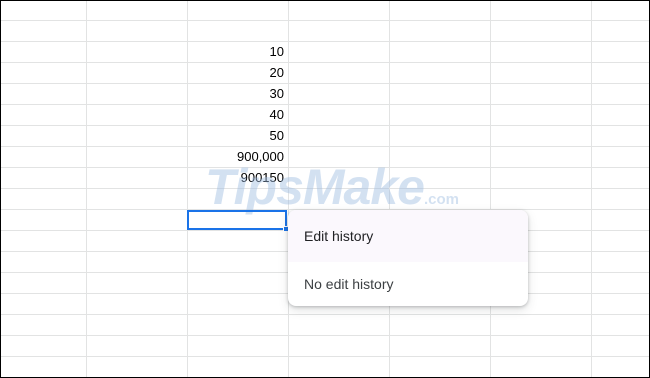 This screenshot has height=378, width=650. What do you see at coordinates (238, 157) in the screenshot?
I see `cell-value: 900,000` at bounding box center [238, 157].